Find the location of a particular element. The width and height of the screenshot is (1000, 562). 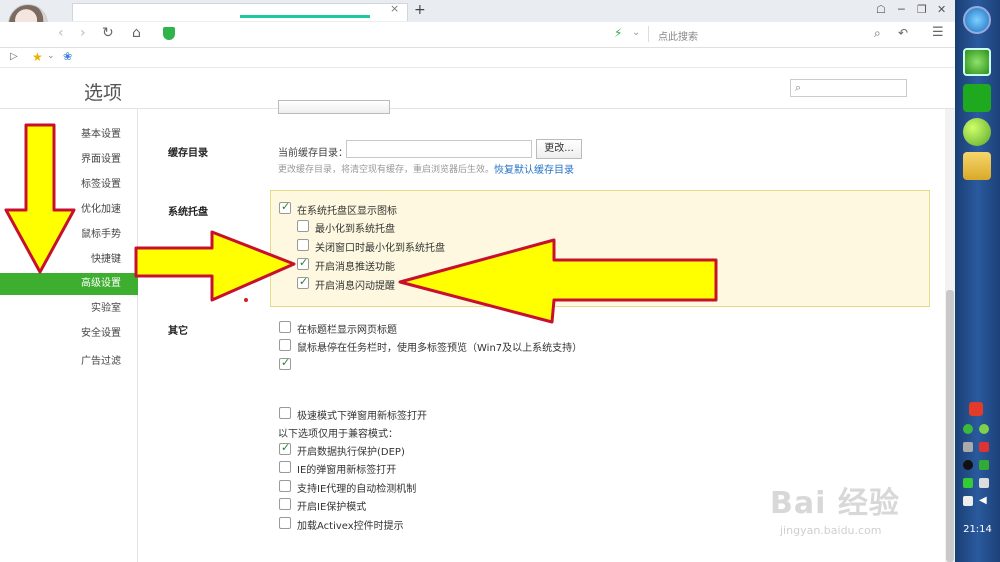

start-button-icon is located at coordinates (977, 20).